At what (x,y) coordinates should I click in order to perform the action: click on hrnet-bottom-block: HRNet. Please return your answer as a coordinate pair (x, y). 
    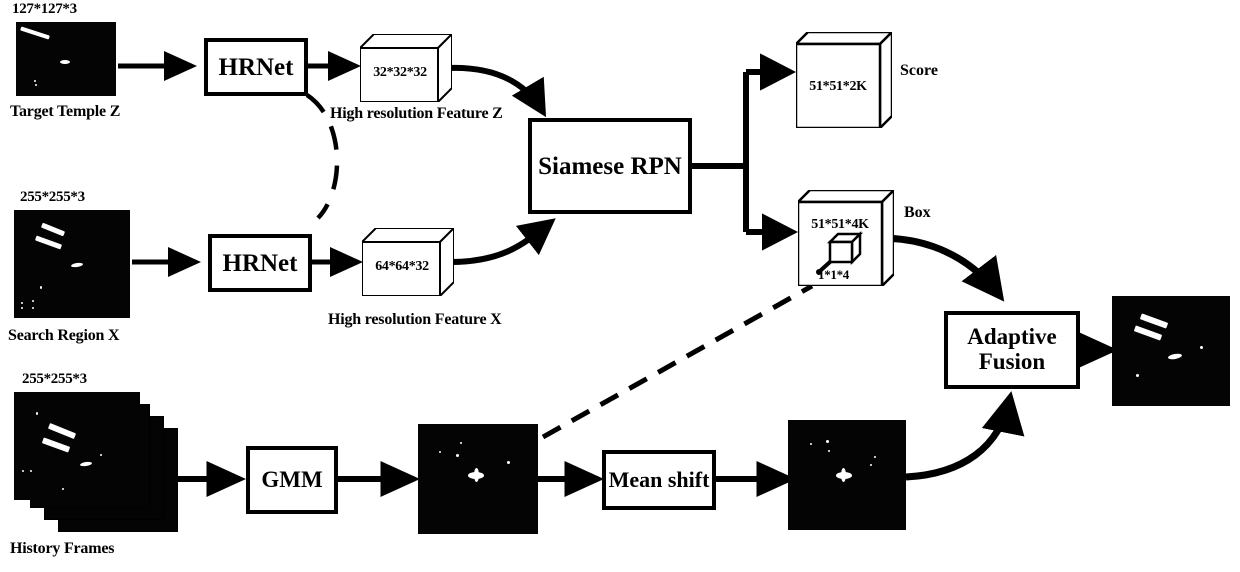
    Looking at the image, I should click on (260, 263).